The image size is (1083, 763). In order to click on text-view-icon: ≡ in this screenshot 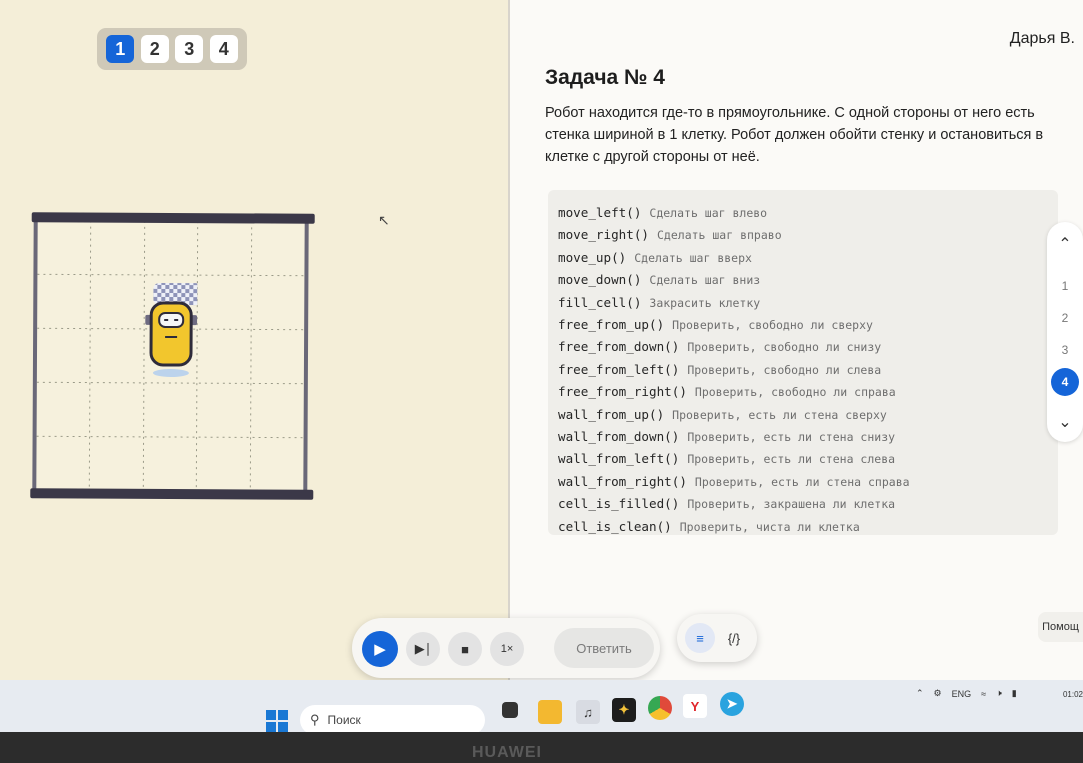, I will do `click(700, 638)`.